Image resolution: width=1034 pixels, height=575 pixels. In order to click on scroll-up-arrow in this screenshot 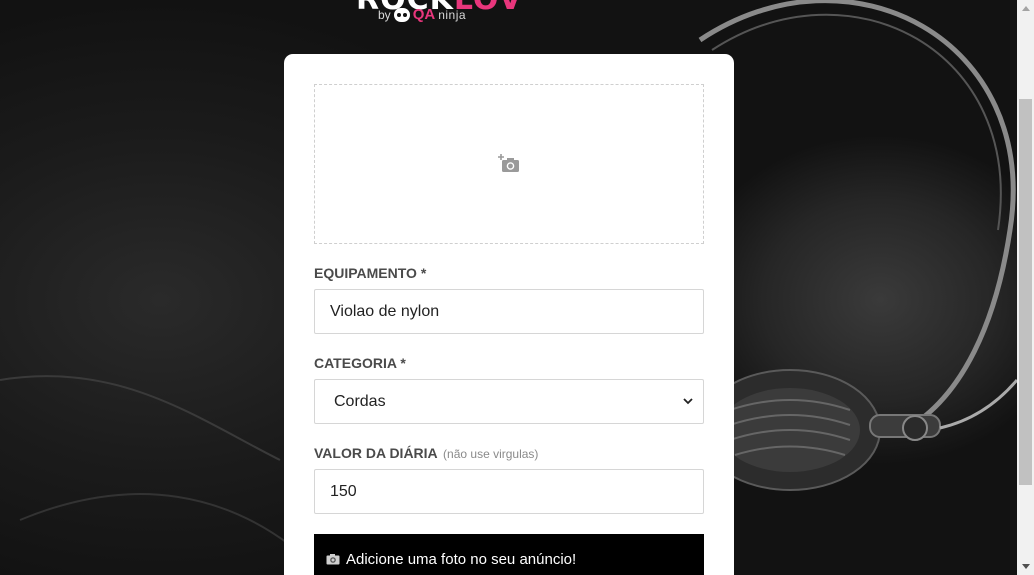, I will do `click(1025, 8)`.